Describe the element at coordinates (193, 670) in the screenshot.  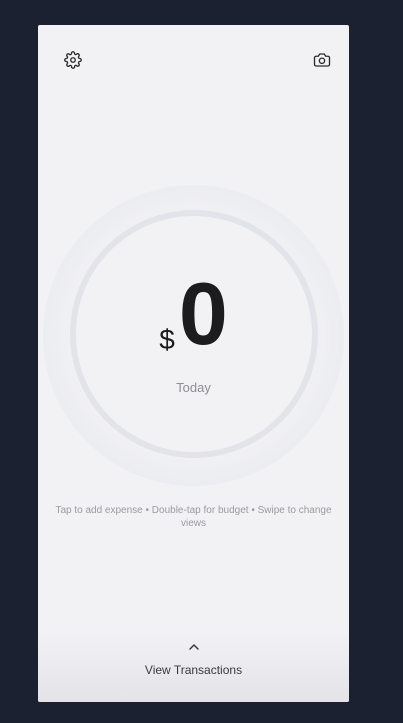
I see `view-transactions-label: View Transactions` at that location.